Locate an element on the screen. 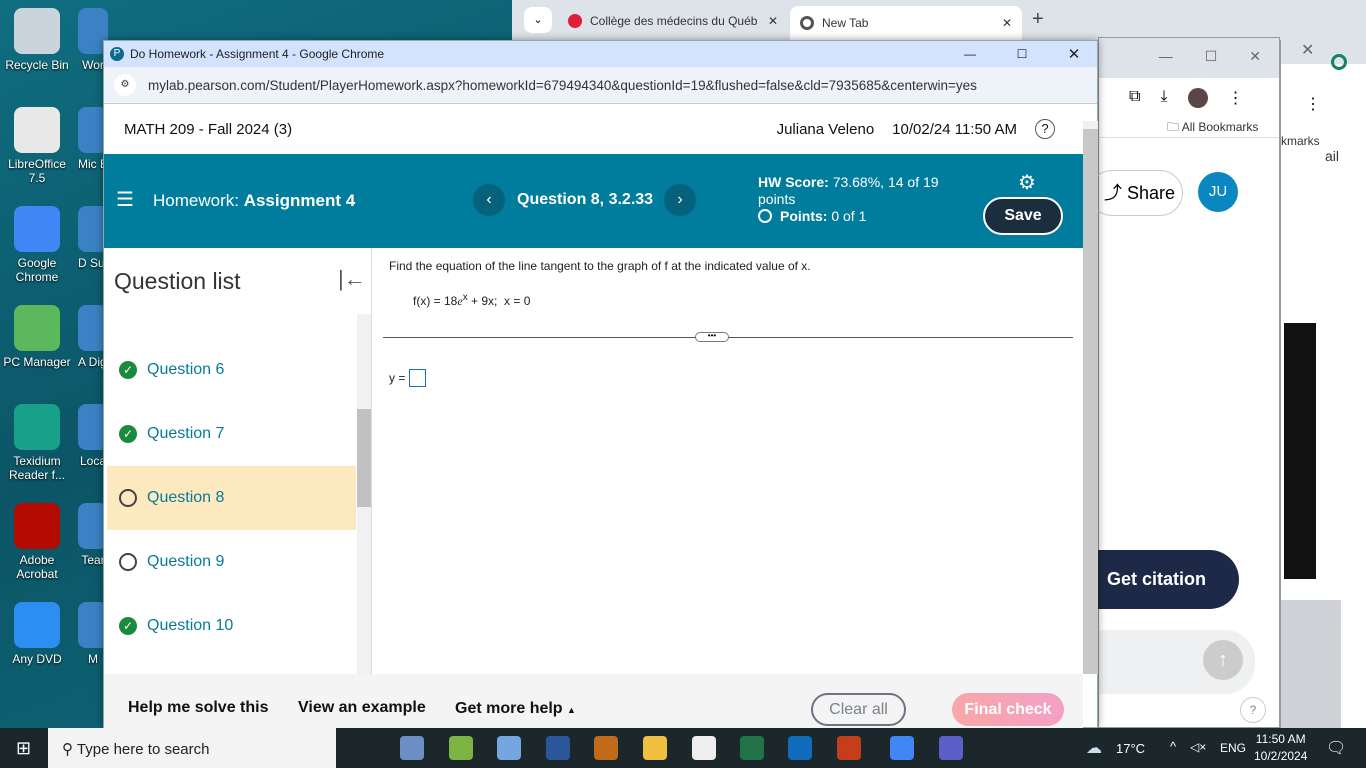  excel-icon is located at coordinates (752, 748).